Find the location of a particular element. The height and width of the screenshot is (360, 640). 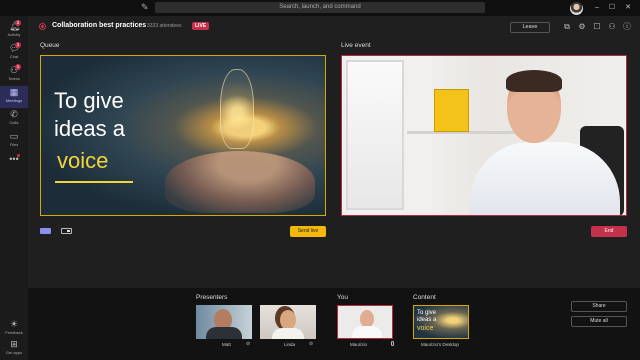

rail-item-files: ▭ Files is located at coordinates (14, 141).